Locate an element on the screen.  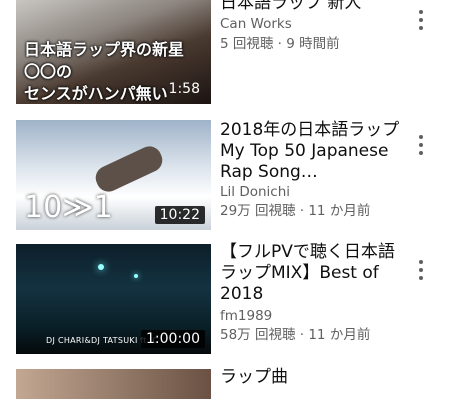
video-title: 日本語ラップ 新人 is located at coordinates (310, 7).